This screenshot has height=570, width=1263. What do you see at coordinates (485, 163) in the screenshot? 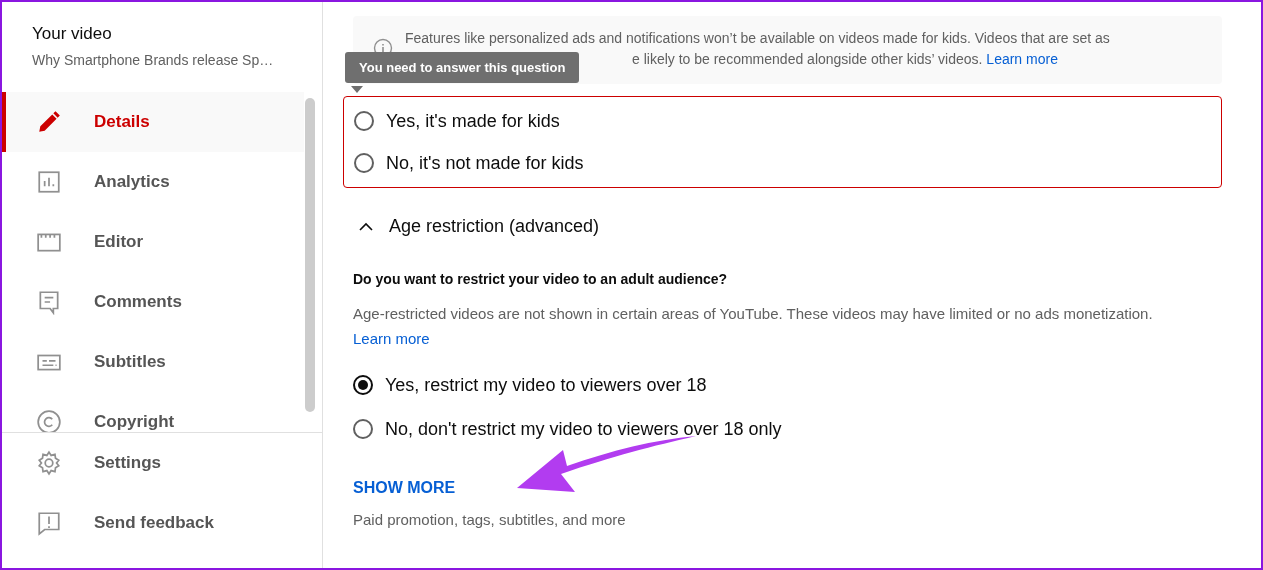
I see `option-label: No, it's not made for kids` at bounding box center [485, 163].